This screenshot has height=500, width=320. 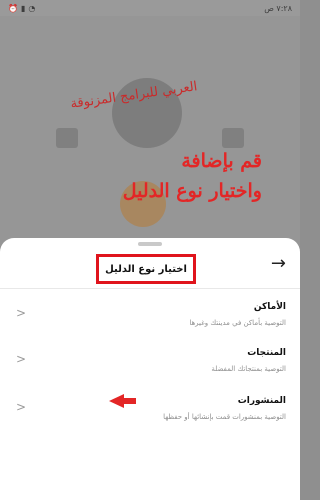 I want to click on dim-header, so click(x=150, y=36).